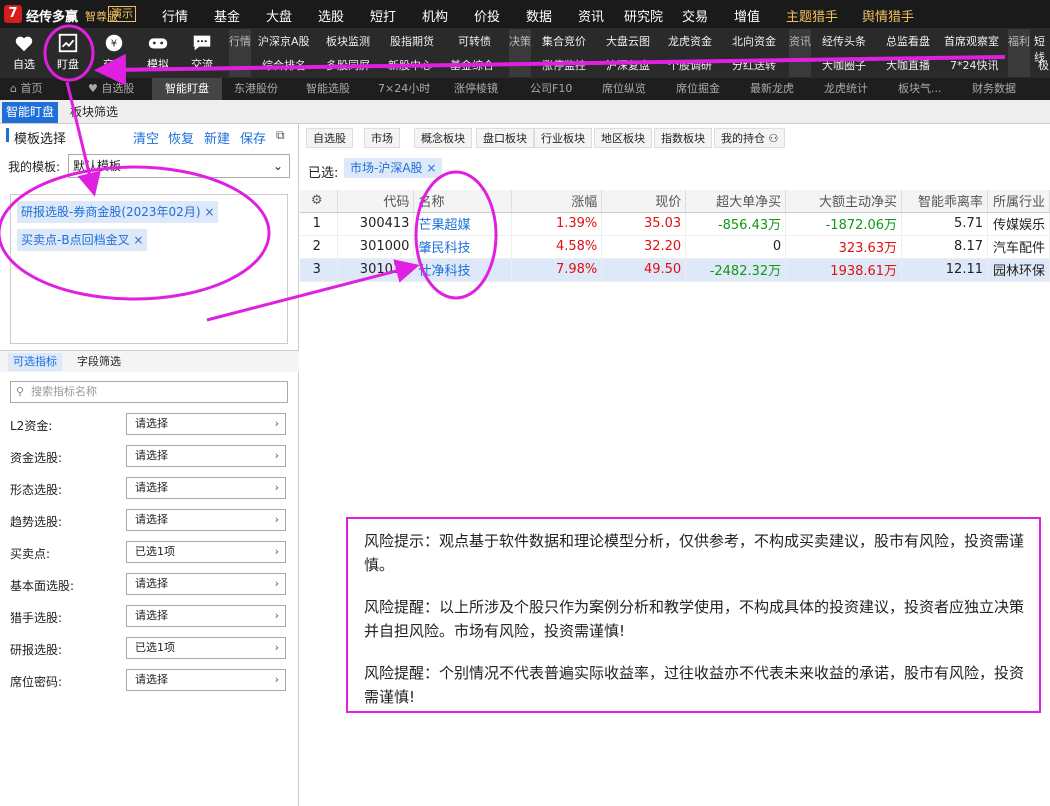 Image resolution: width=1050 pixels, height=806 pixels. I want to click on cat-zixuangu: 自选股, so click(329, 138).